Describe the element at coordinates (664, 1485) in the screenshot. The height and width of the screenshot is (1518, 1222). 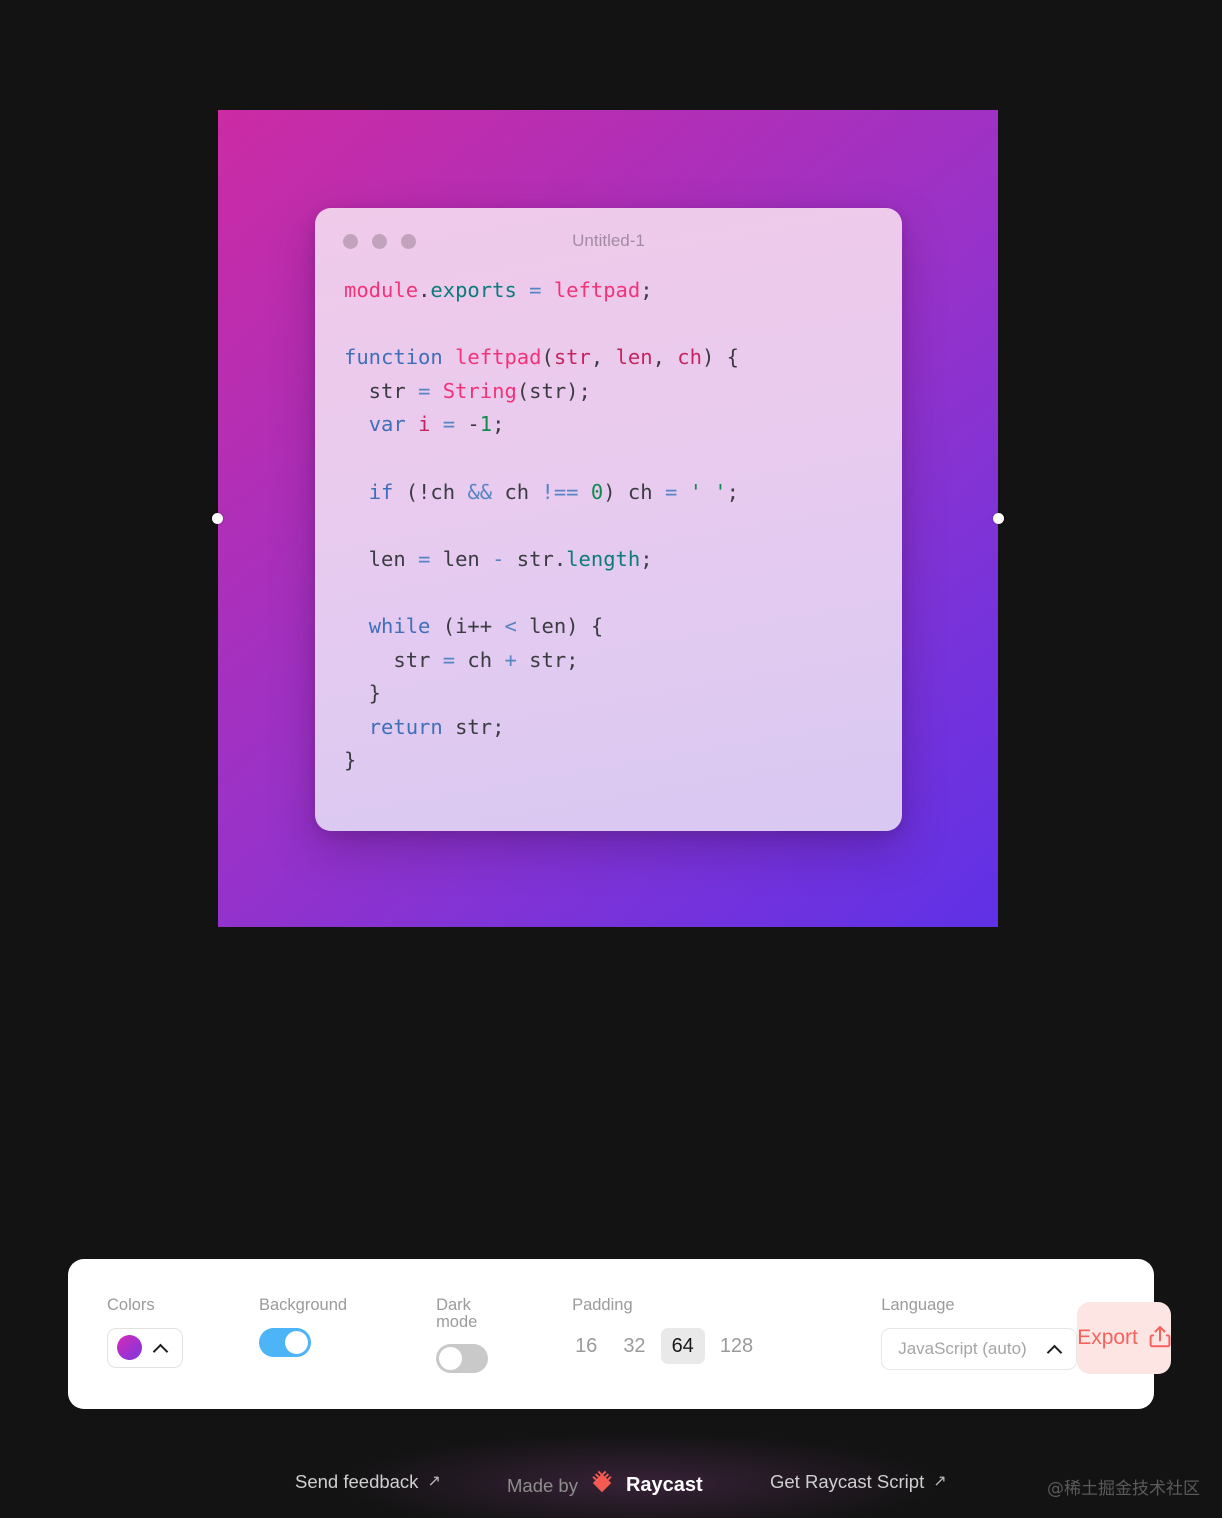
I see `raycast-wordmark: Raycast` at that location.